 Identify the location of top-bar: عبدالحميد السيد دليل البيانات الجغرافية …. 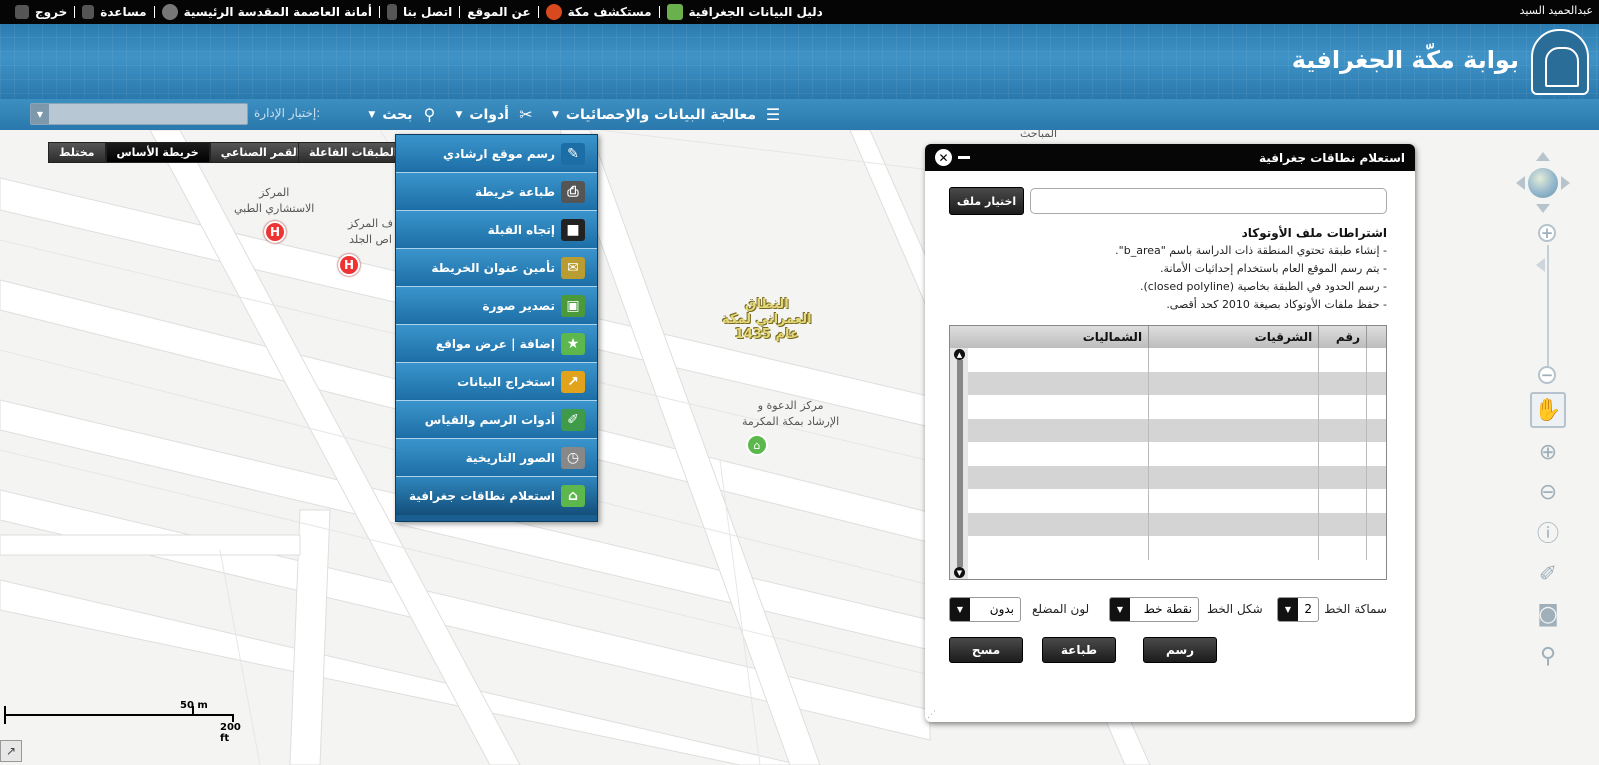
(799, 12).